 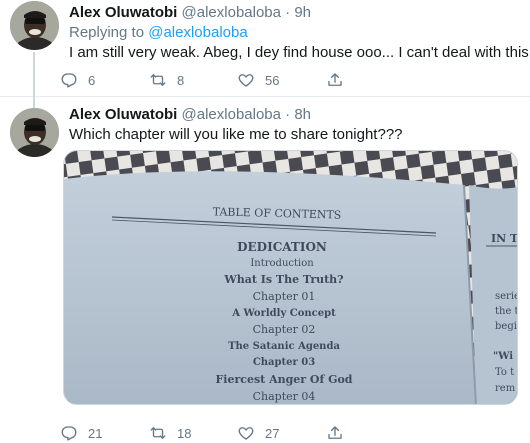 What do you see at coordinates (506, 326) in the screenshot?
I see `right-page-text: begi` at bounding box center [506, 326].